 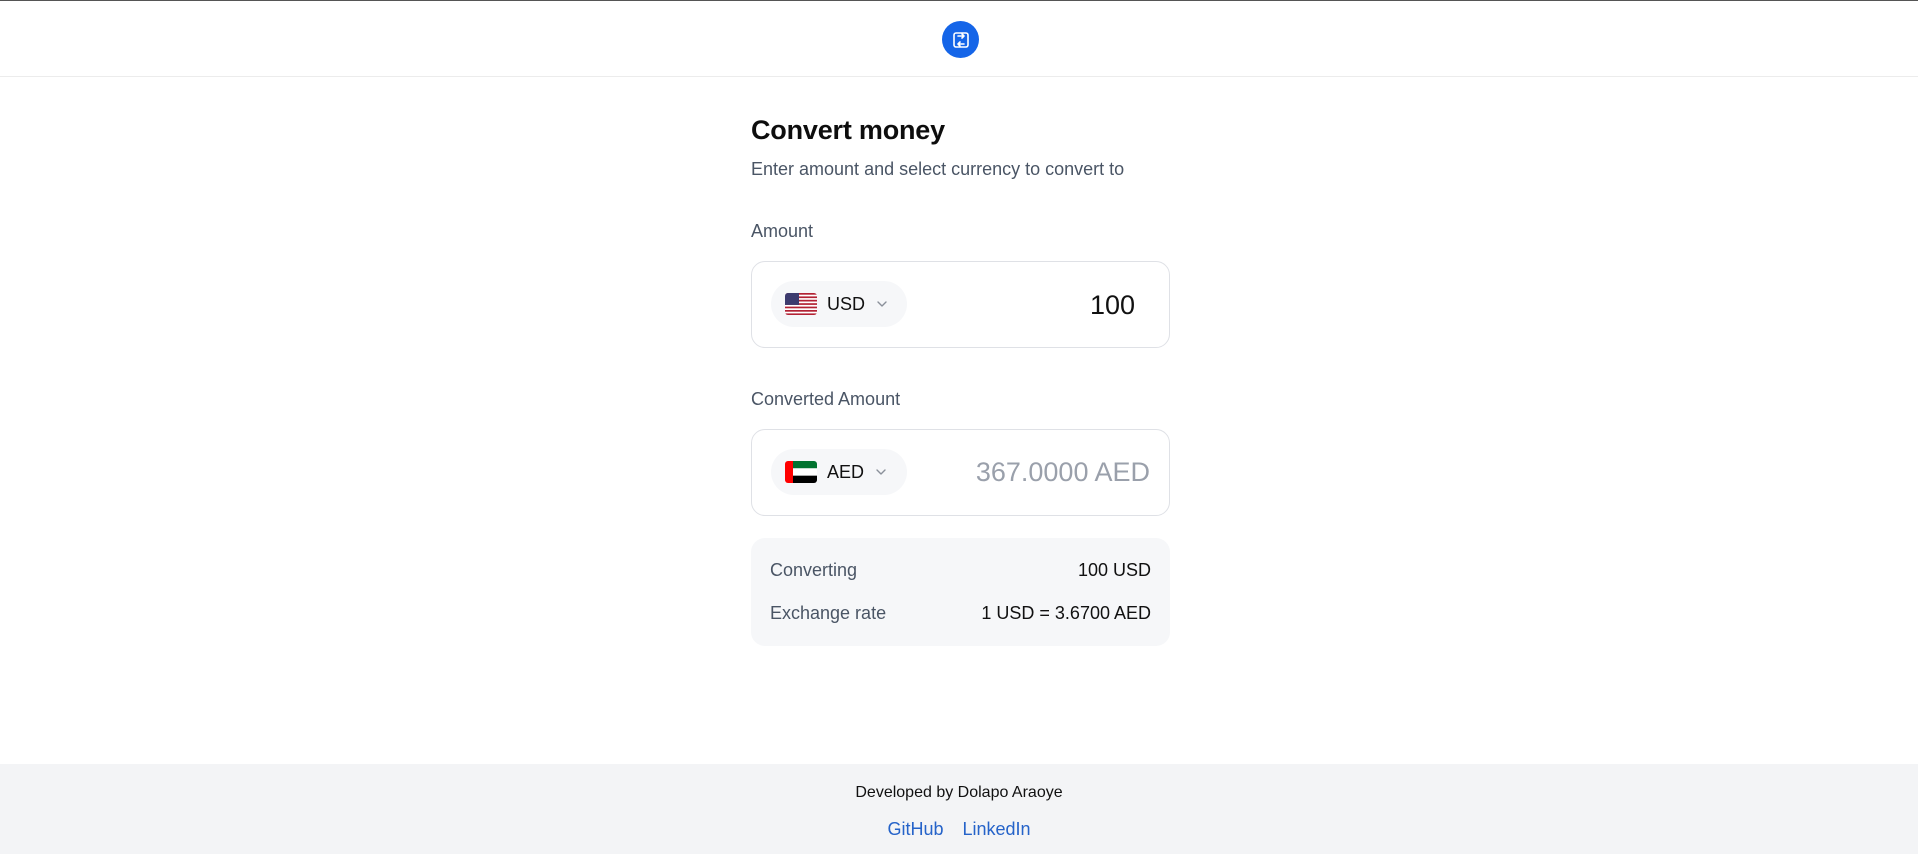 I want to click on amount-label: Amount, so click(x=782, y=231).